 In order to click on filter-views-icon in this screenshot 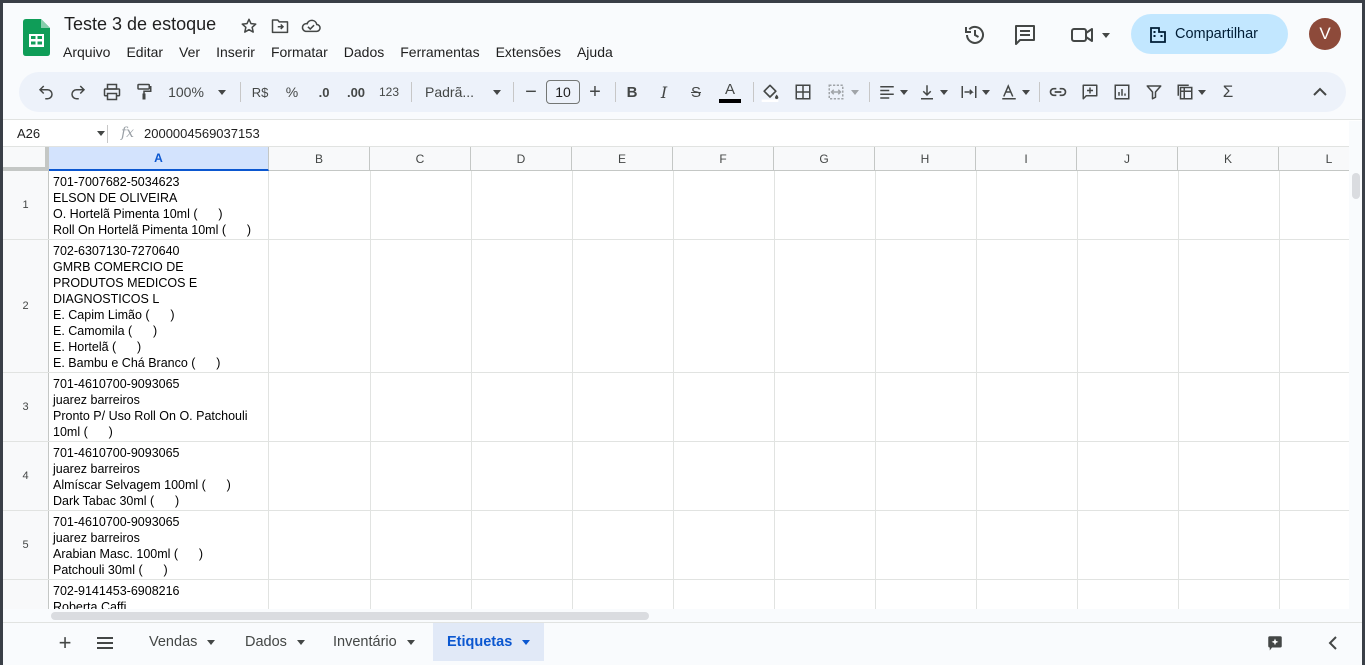, I will do `click(1191, 92)`.